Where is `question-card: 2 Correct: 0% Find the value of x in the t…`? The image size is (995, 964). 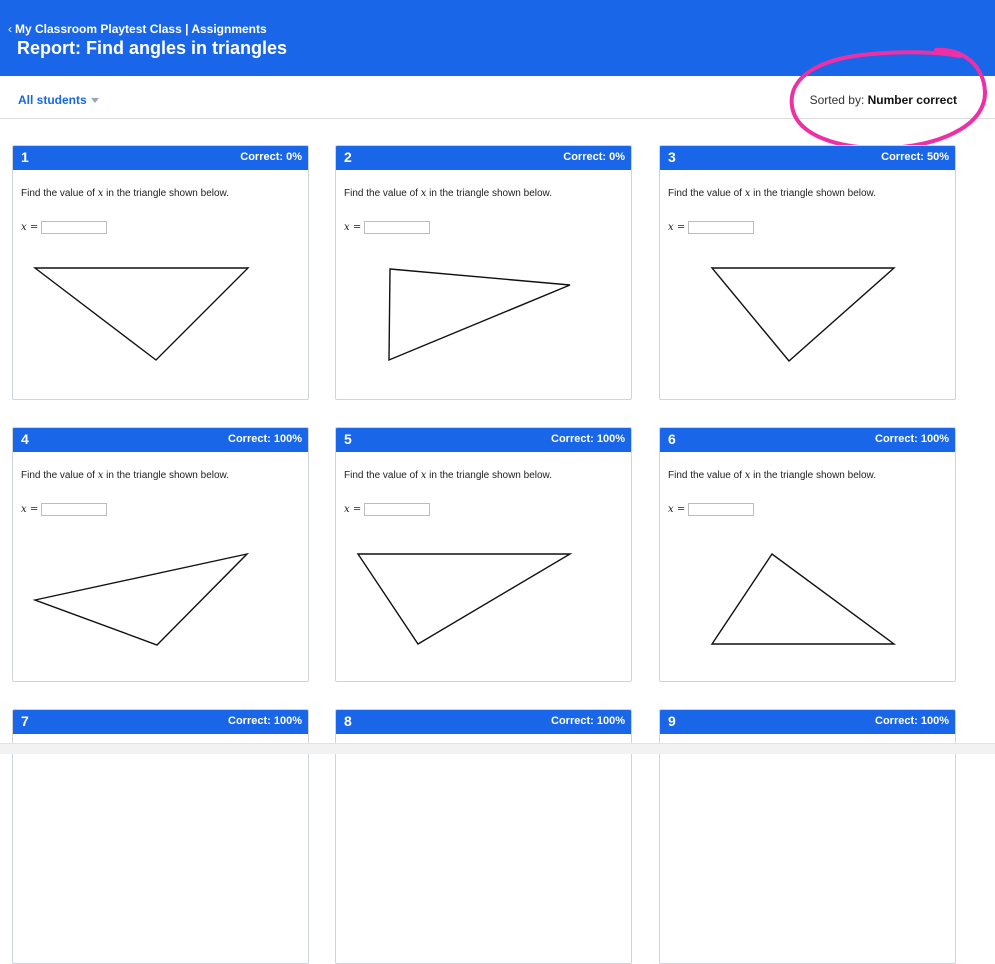 question-card: 2 Correct: 0% Find the value of x in the t… is located at coordinates (483, 272).